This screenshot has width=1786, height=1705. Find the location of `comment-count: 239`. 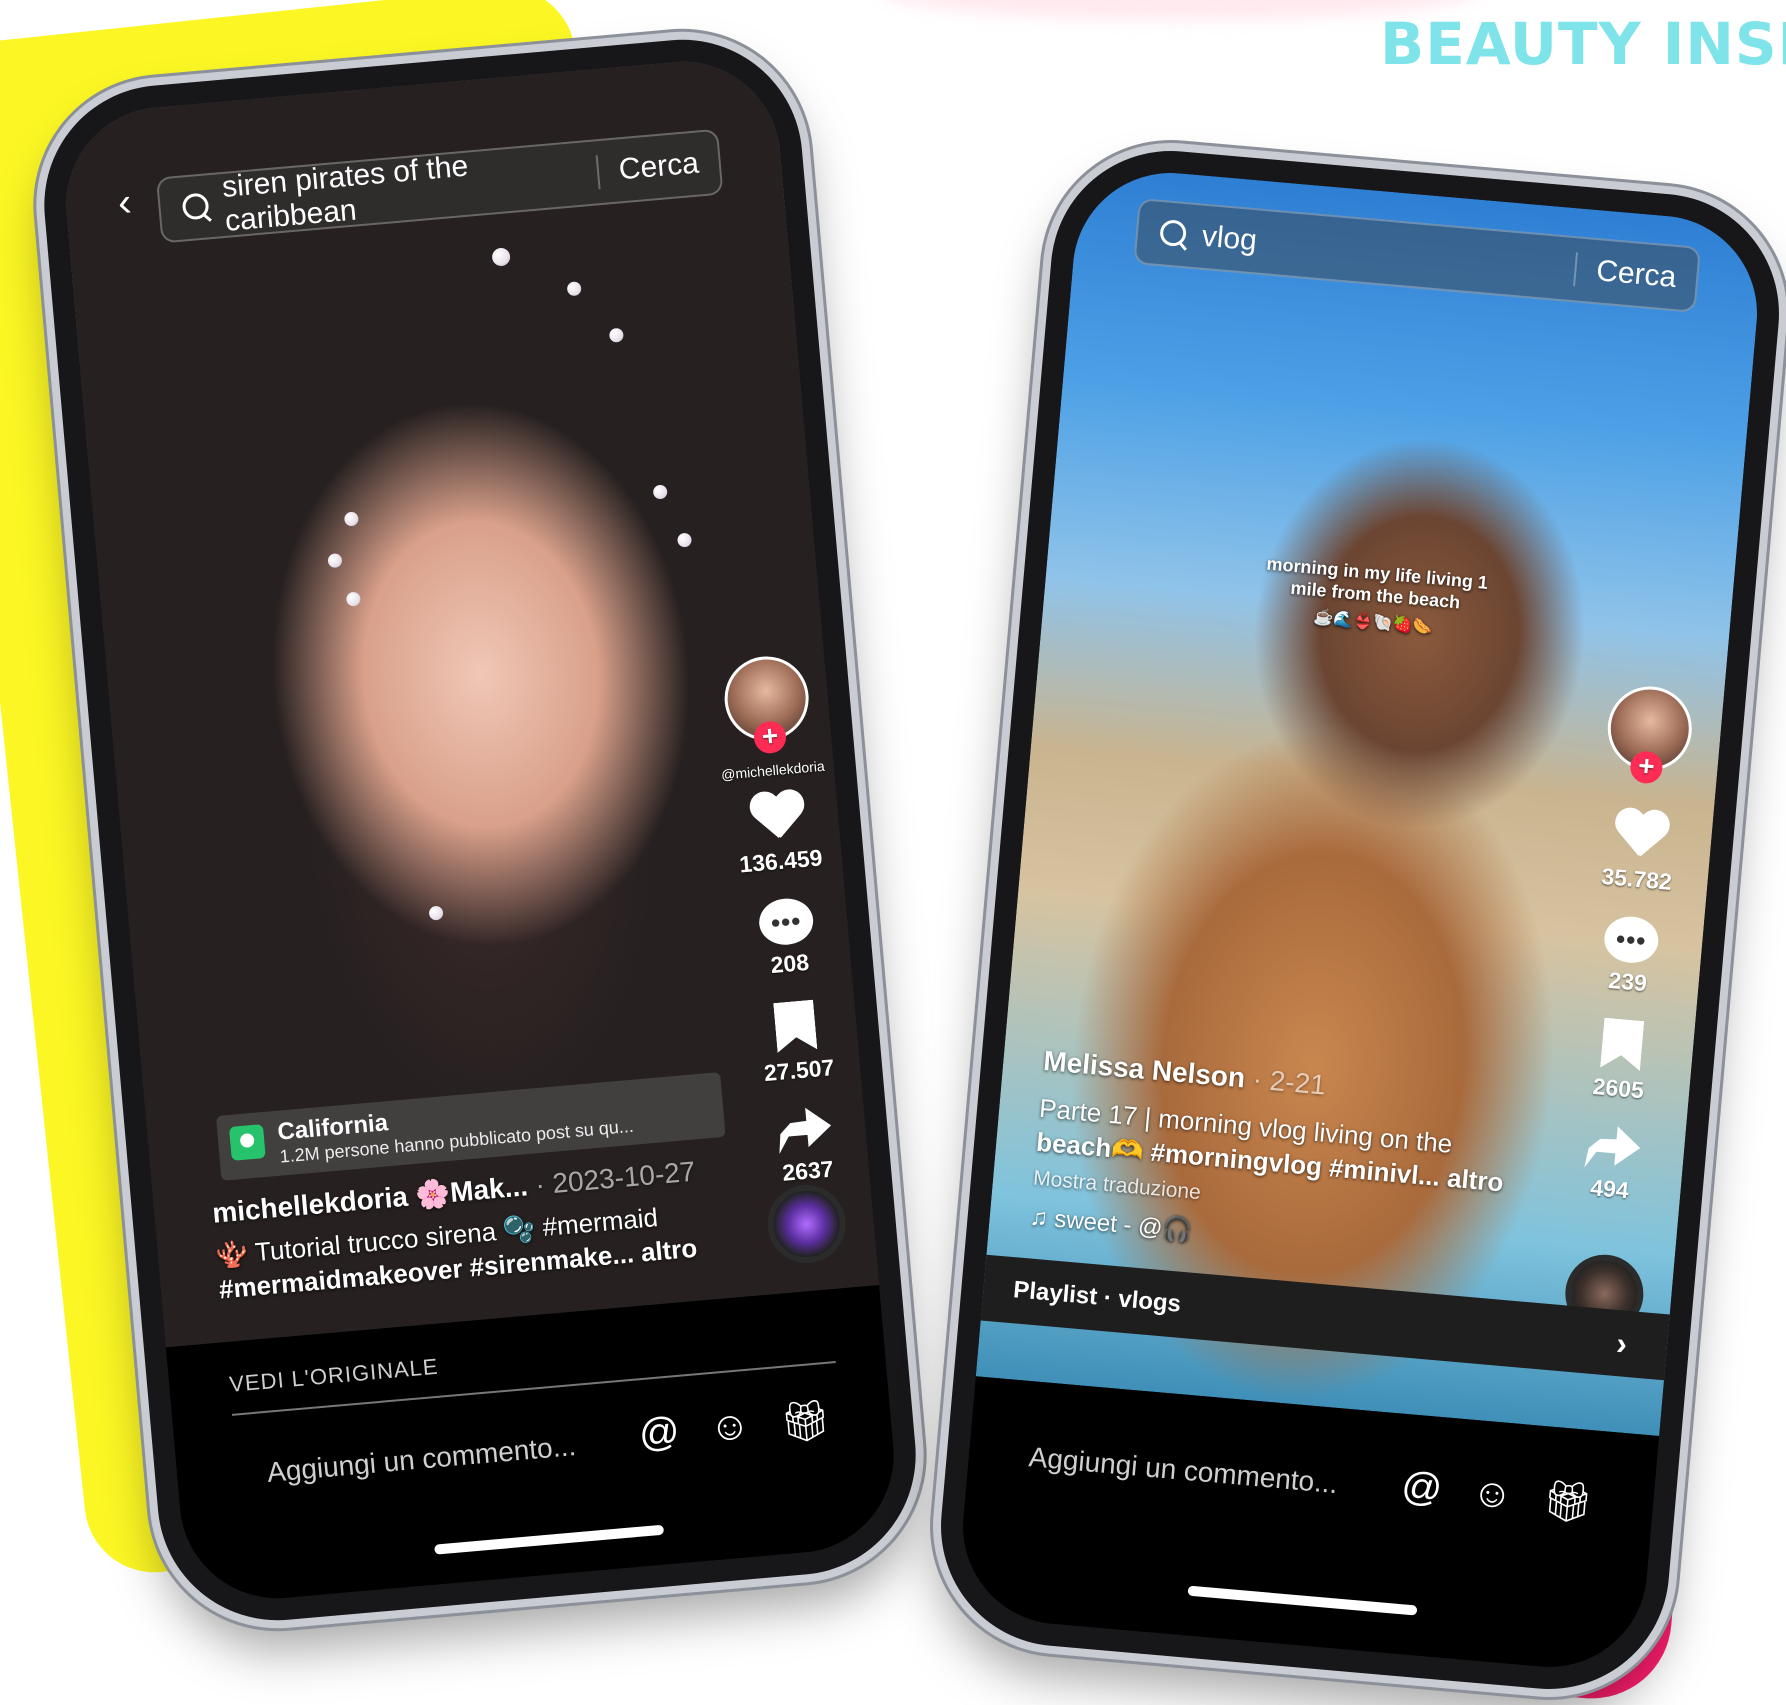

comment-count: 239 is located at coordinates (1627, 981).